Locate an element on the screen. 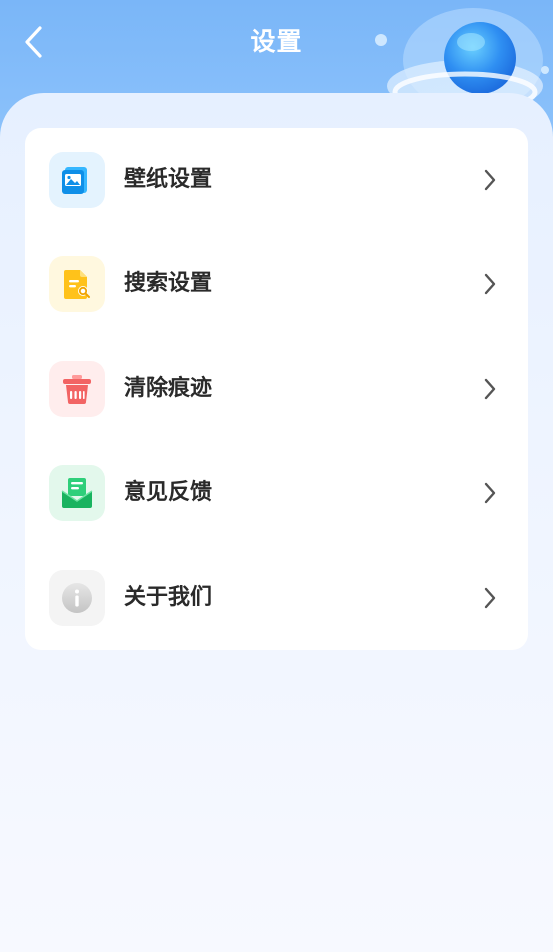  menu-item-label: 关于我们 is located at coordinates (168, 597).